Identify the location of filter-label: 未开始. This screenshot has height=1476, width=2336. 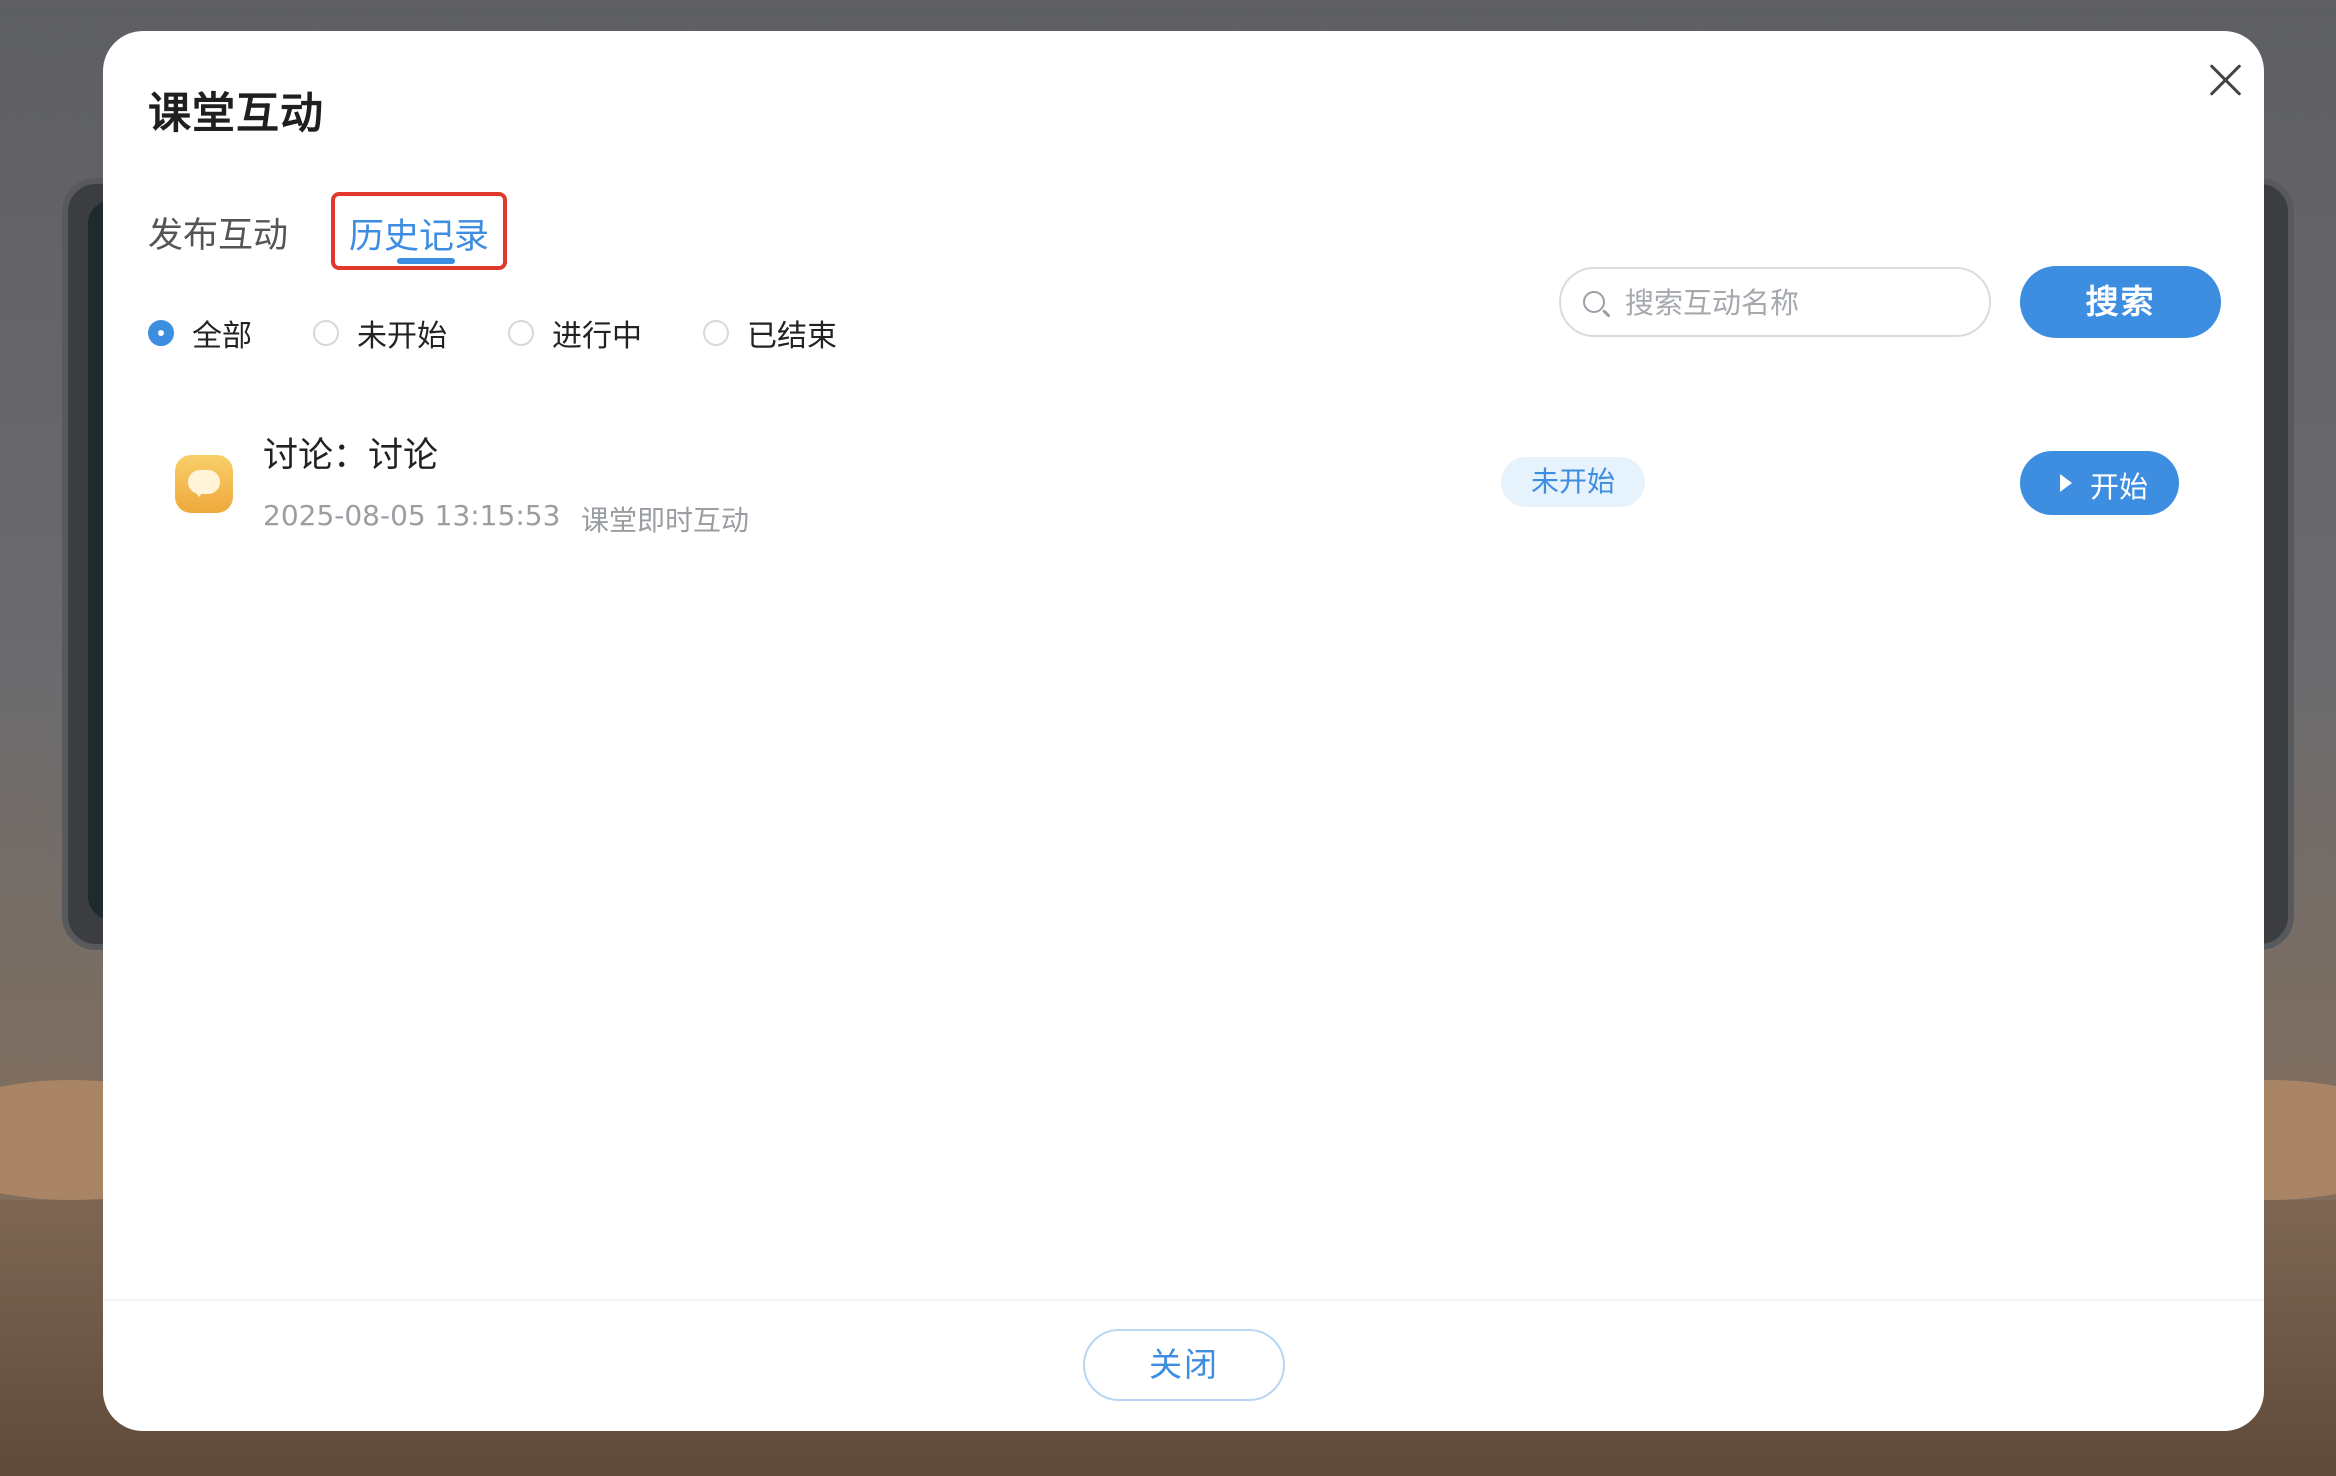
(402, 336).